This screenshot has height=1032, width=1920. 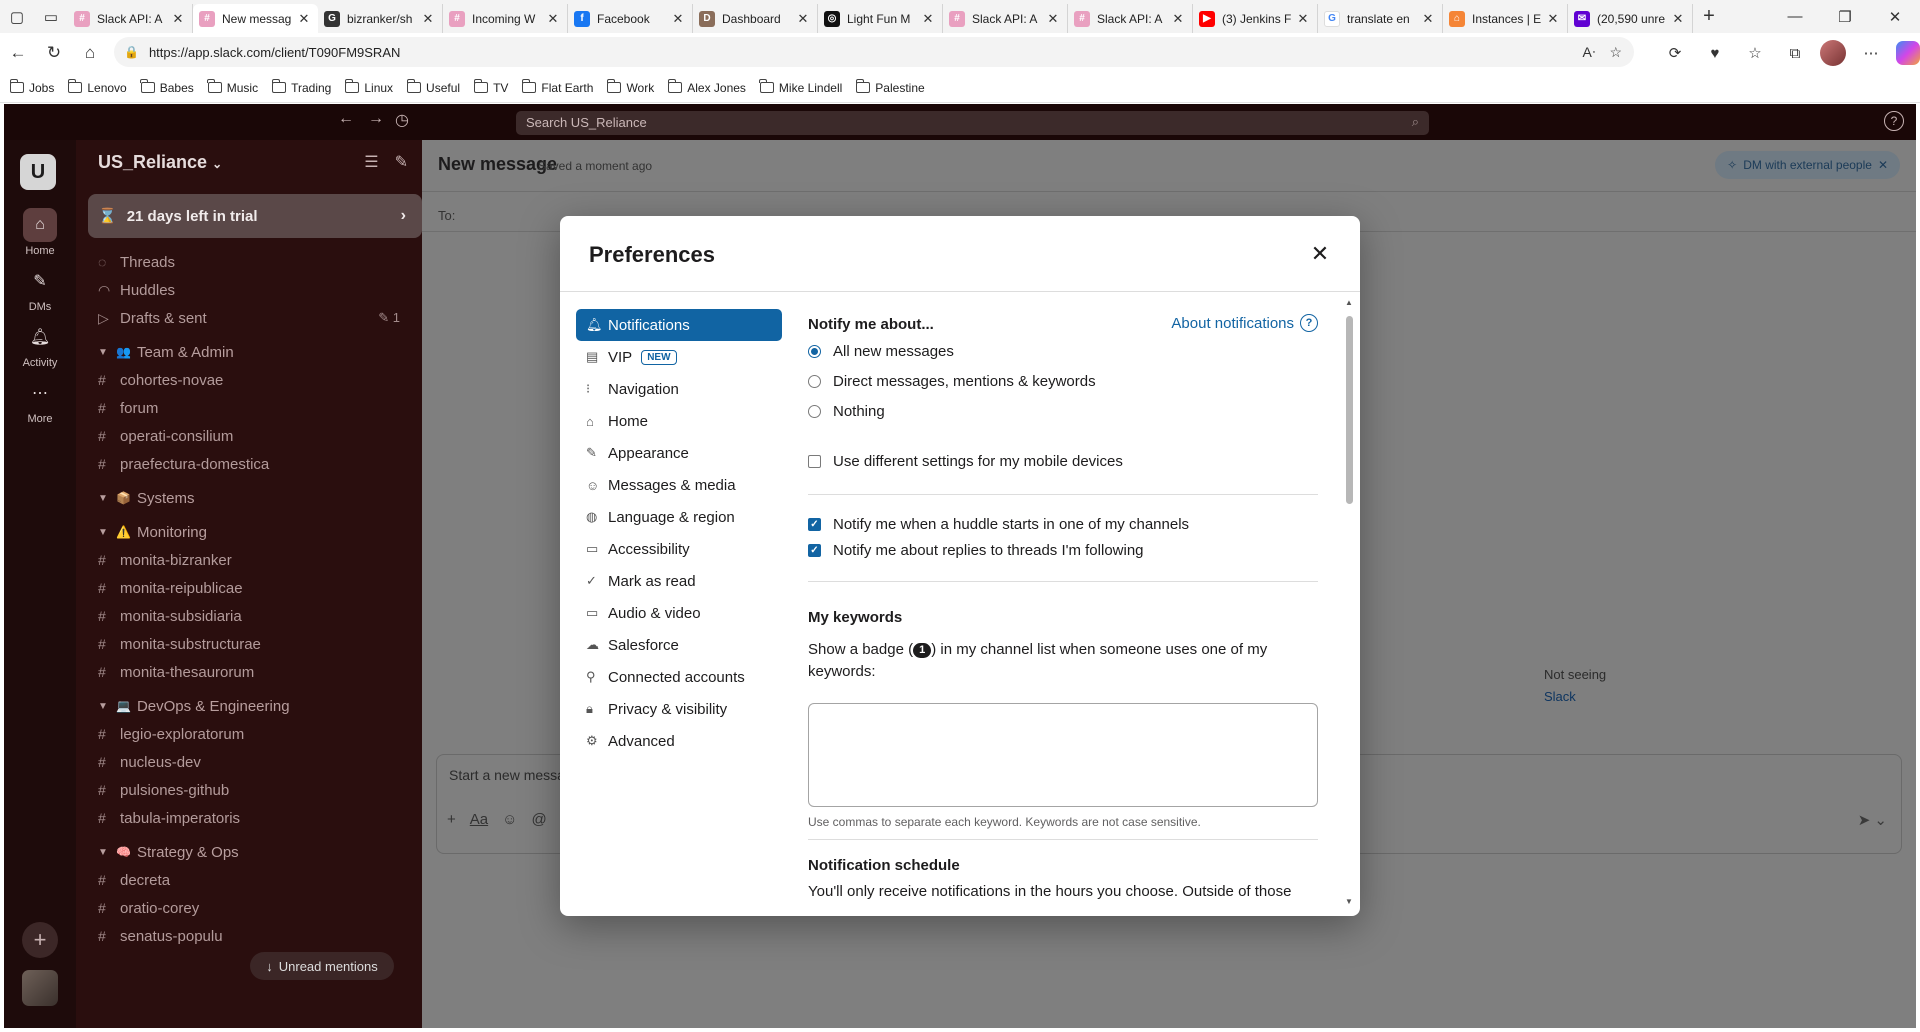 I want to click on more-menu-icon: ⋯, so click(x=1871, y=53).